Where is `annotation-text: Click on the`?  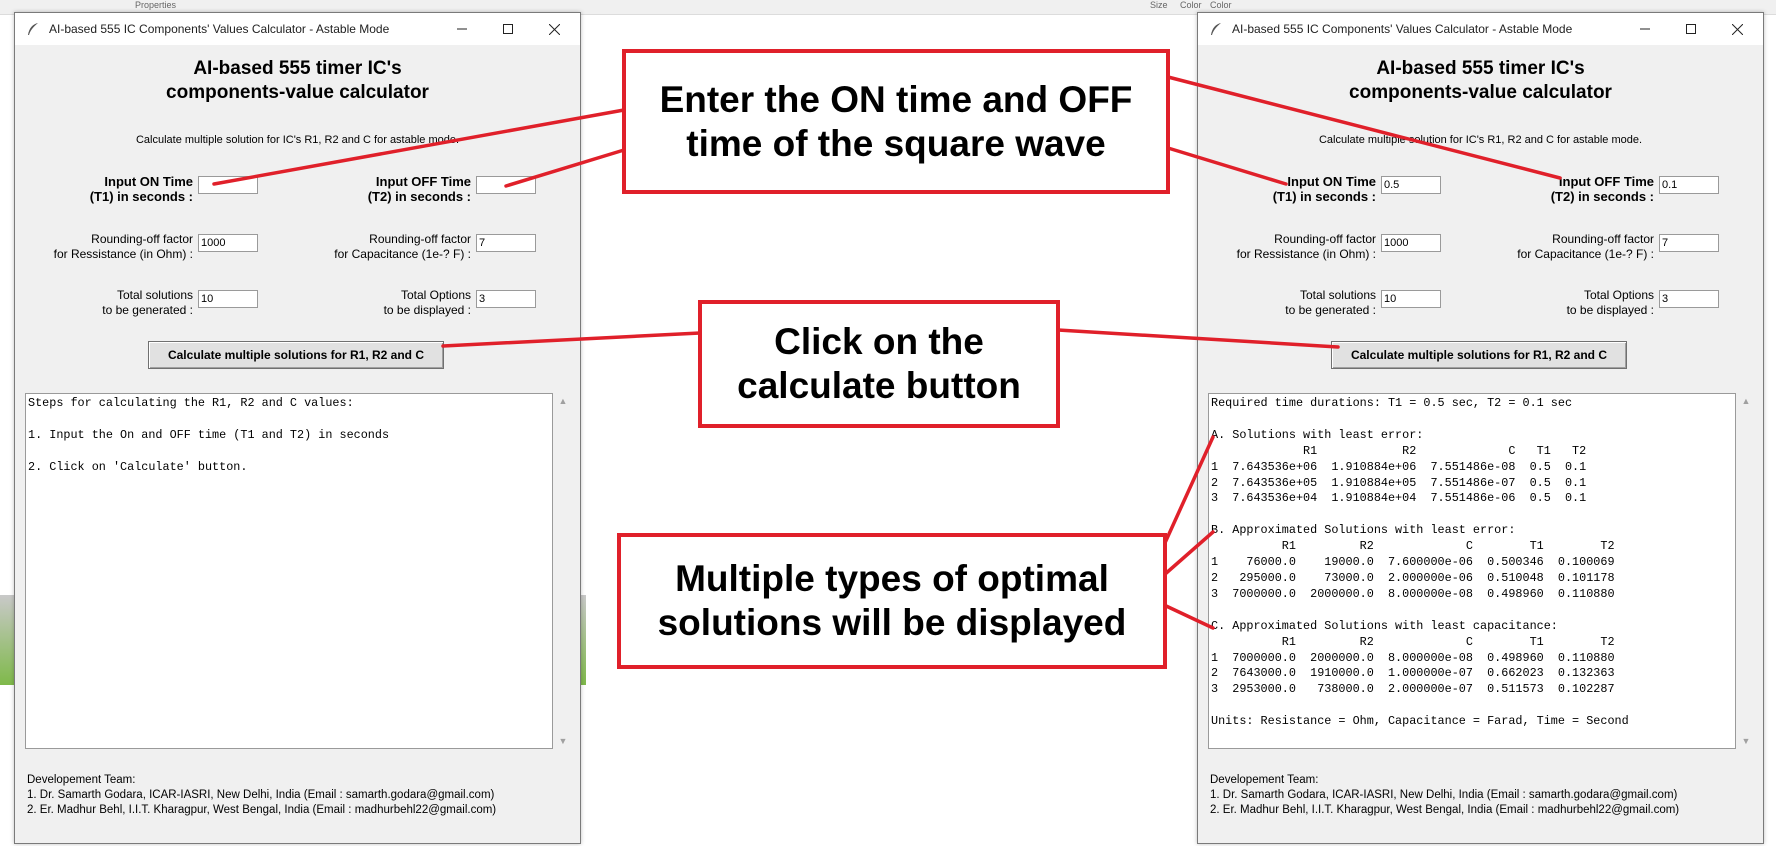 annotation-text: Click on the is located at coordinates (879, 341).